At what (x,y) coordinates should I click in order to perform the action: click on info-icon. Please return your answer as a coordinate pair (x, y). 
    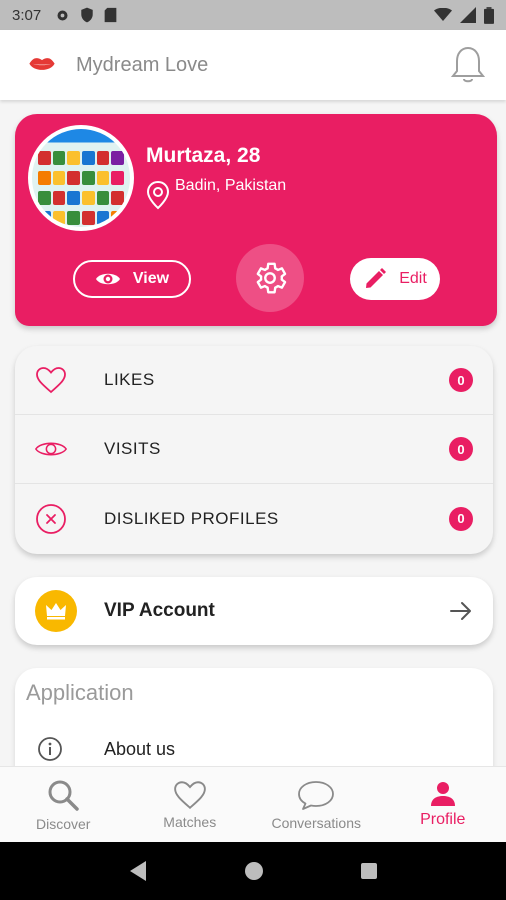
    Looking at the image, I should click on (50, 749).